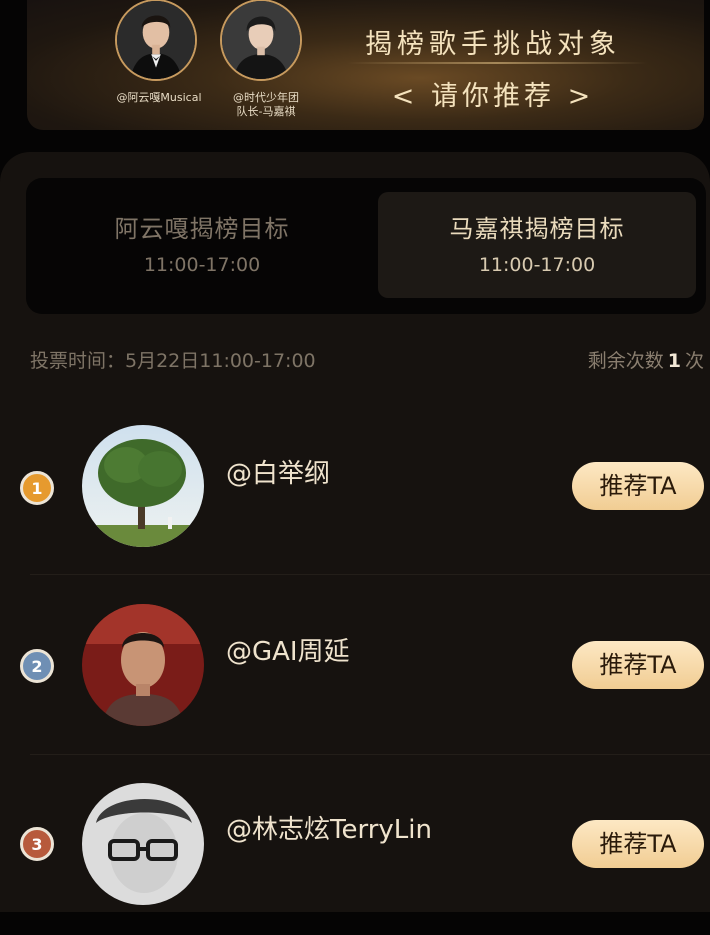  I want to click on tab-ayunga-target: 阿云嘎揭榜目标 11:00-17:00, so click(202, 245).